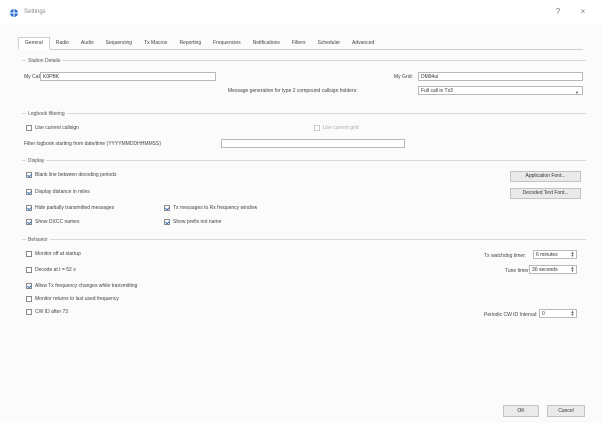  What do you see at coordinates (403, 77) in the screenshot?
I see `my-grid-label: My Grid:` at bounding box center [403, 77].